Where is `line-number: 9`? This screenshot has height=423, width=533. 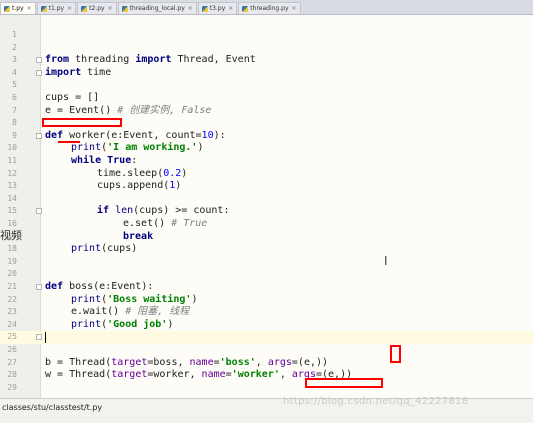 line-number: 9 is located at coordinates (14, 135).